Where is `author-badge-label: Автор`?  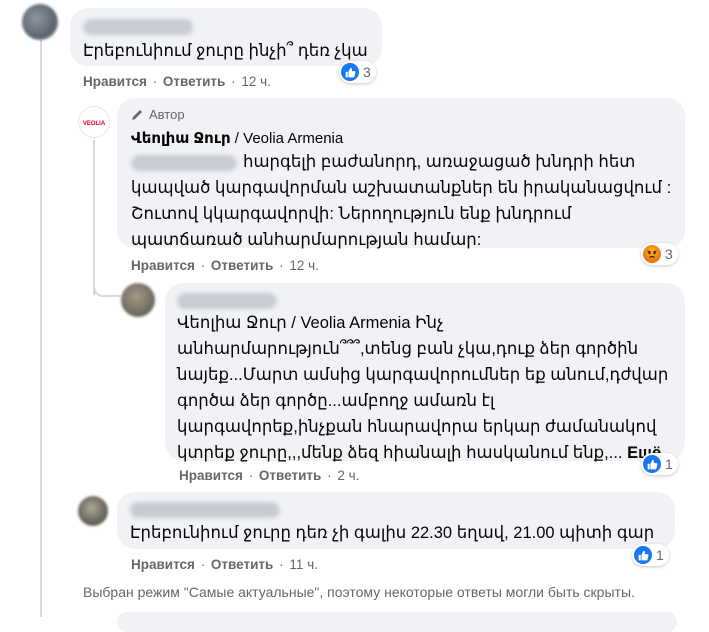
author-badge-label: Автор is located at coordinates (167, 114).